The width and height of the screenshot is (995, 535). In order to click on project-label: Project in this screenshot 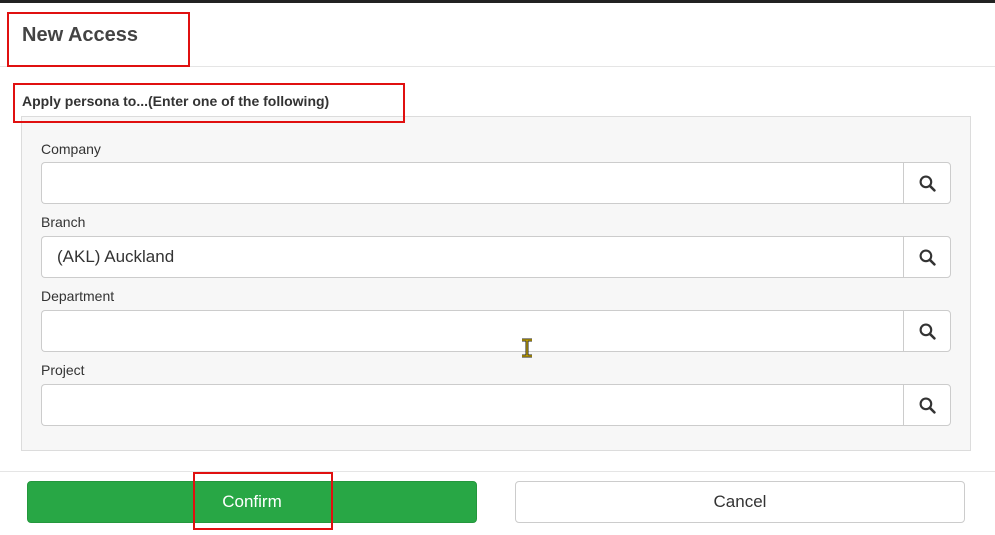, I will do `click(63, 370)`.